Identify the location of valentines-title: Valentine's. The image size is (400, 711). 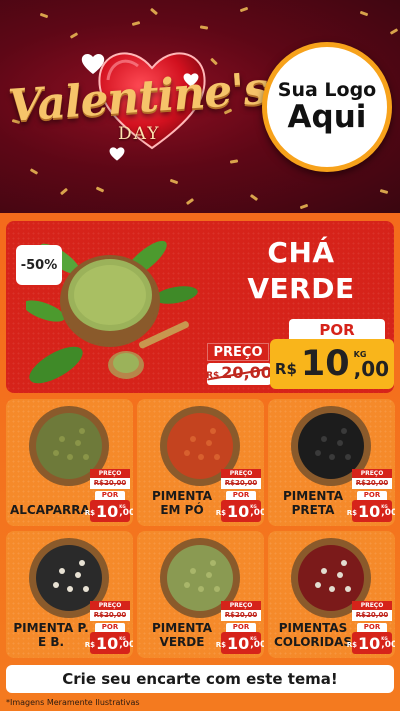
(138, 97).